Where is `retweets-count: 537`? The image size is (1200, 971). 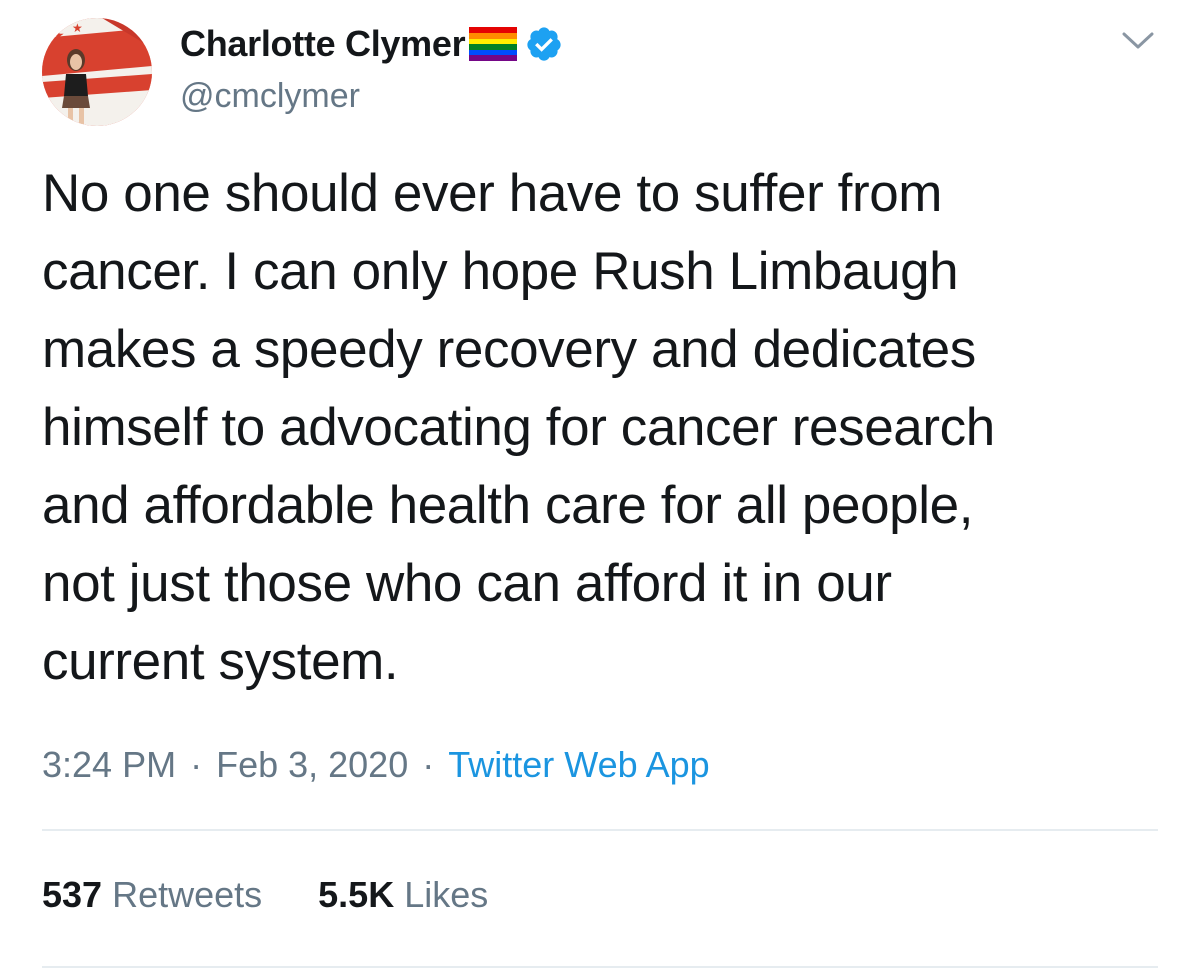
retweets-count: 537 is located at coordinates (72, 894).